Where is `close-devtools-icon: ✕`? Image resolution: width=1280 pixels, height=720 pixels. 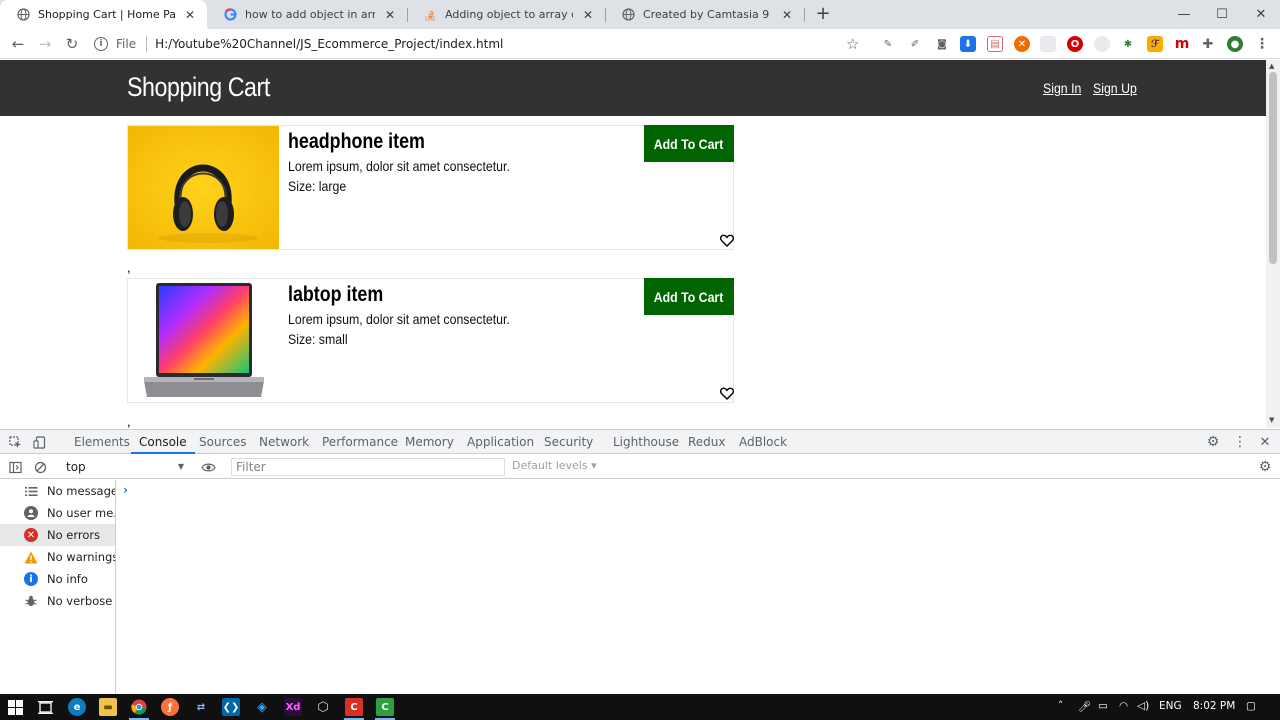 close-devtools-icon: ✕ is located at coordinates (1265, 442).